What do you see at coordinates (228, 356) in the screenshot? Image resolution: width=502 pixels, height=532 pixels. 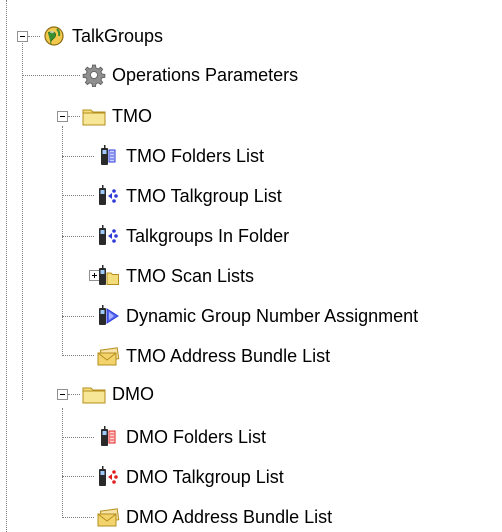 I see `tree-node-label: TMO Address Bundle List` at bounding box center [228, 356].